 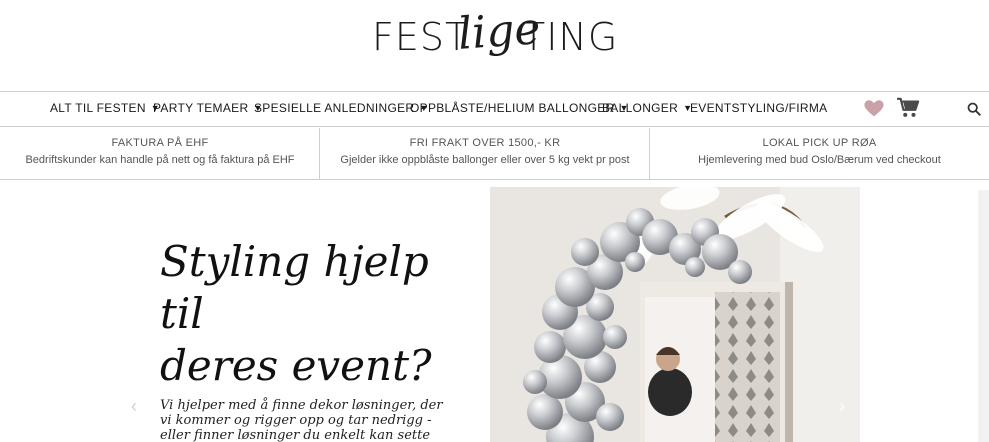 I want to click on info-title: FRI FRAKT OVER 1500,- KR, so click(x=485, y=143).